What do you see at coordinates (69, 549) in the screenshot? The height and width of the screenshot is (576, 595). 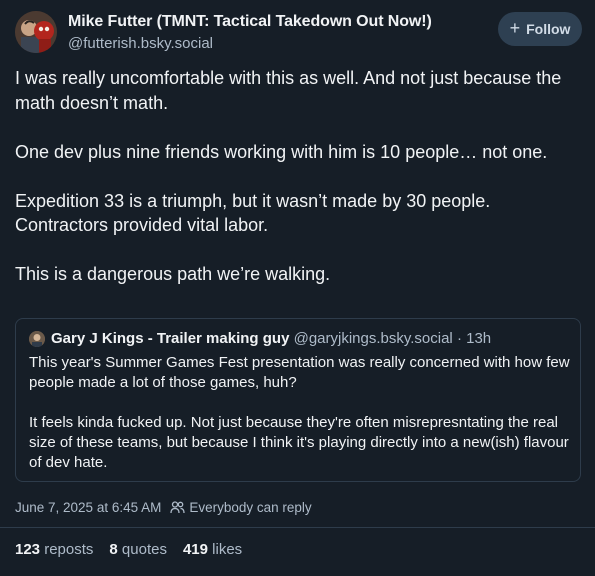 I see `reposts-label: reposts` at bounding box center [69, 549].